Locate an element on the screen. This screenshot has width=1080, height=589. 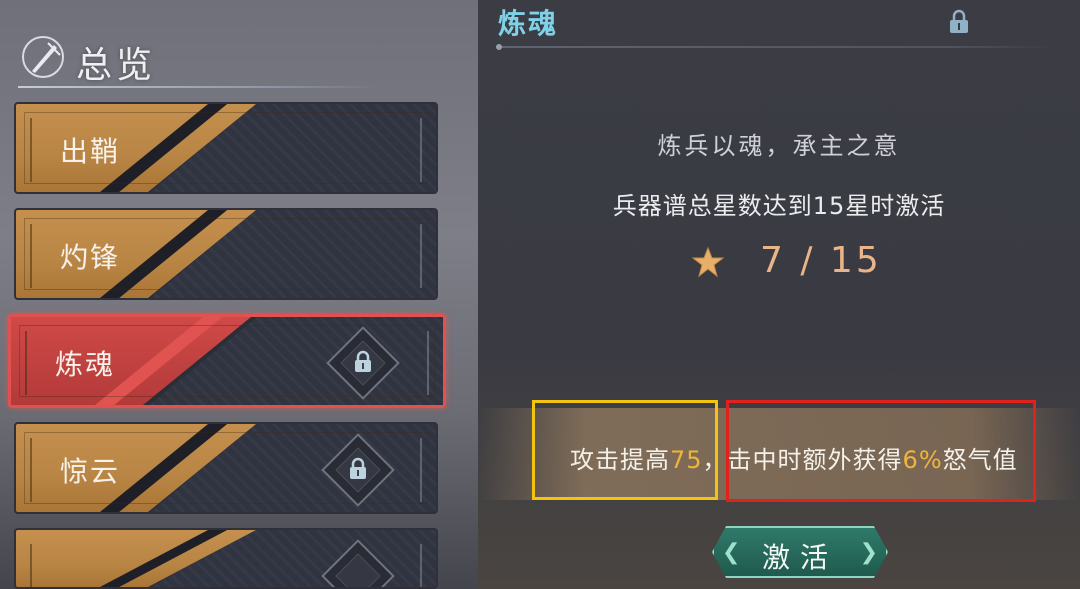
tab-partial is located at coordinates (226, 558).